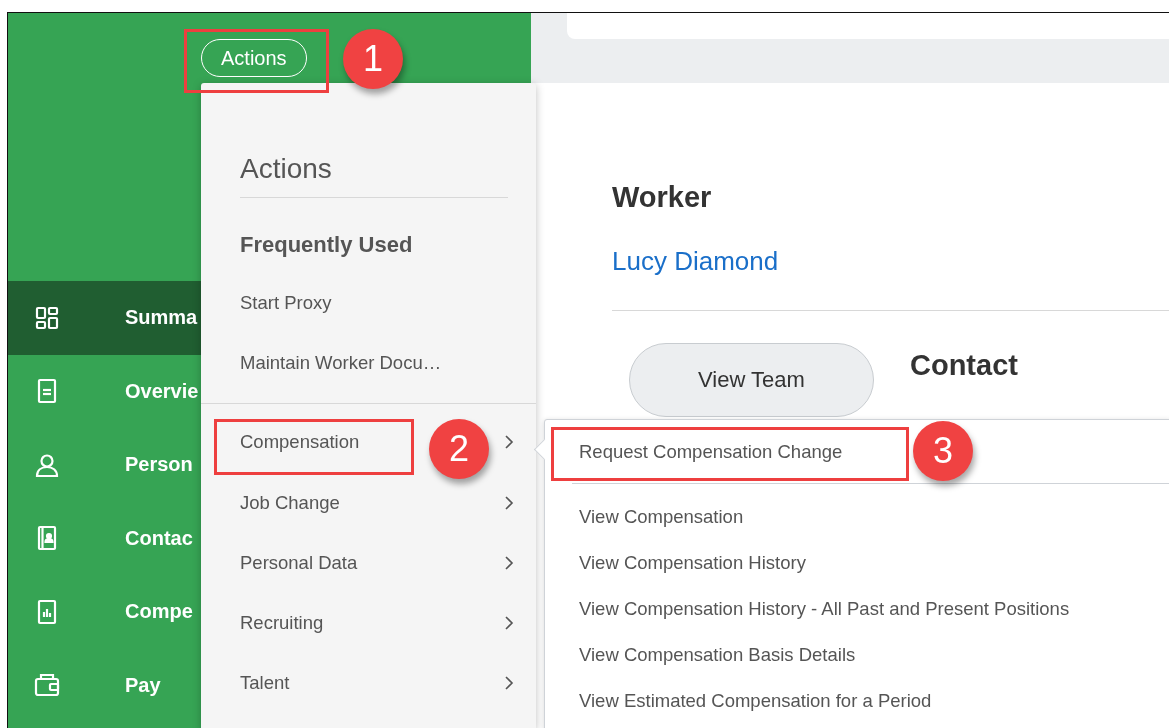  I want to click on person-icon, so click(47, 464).